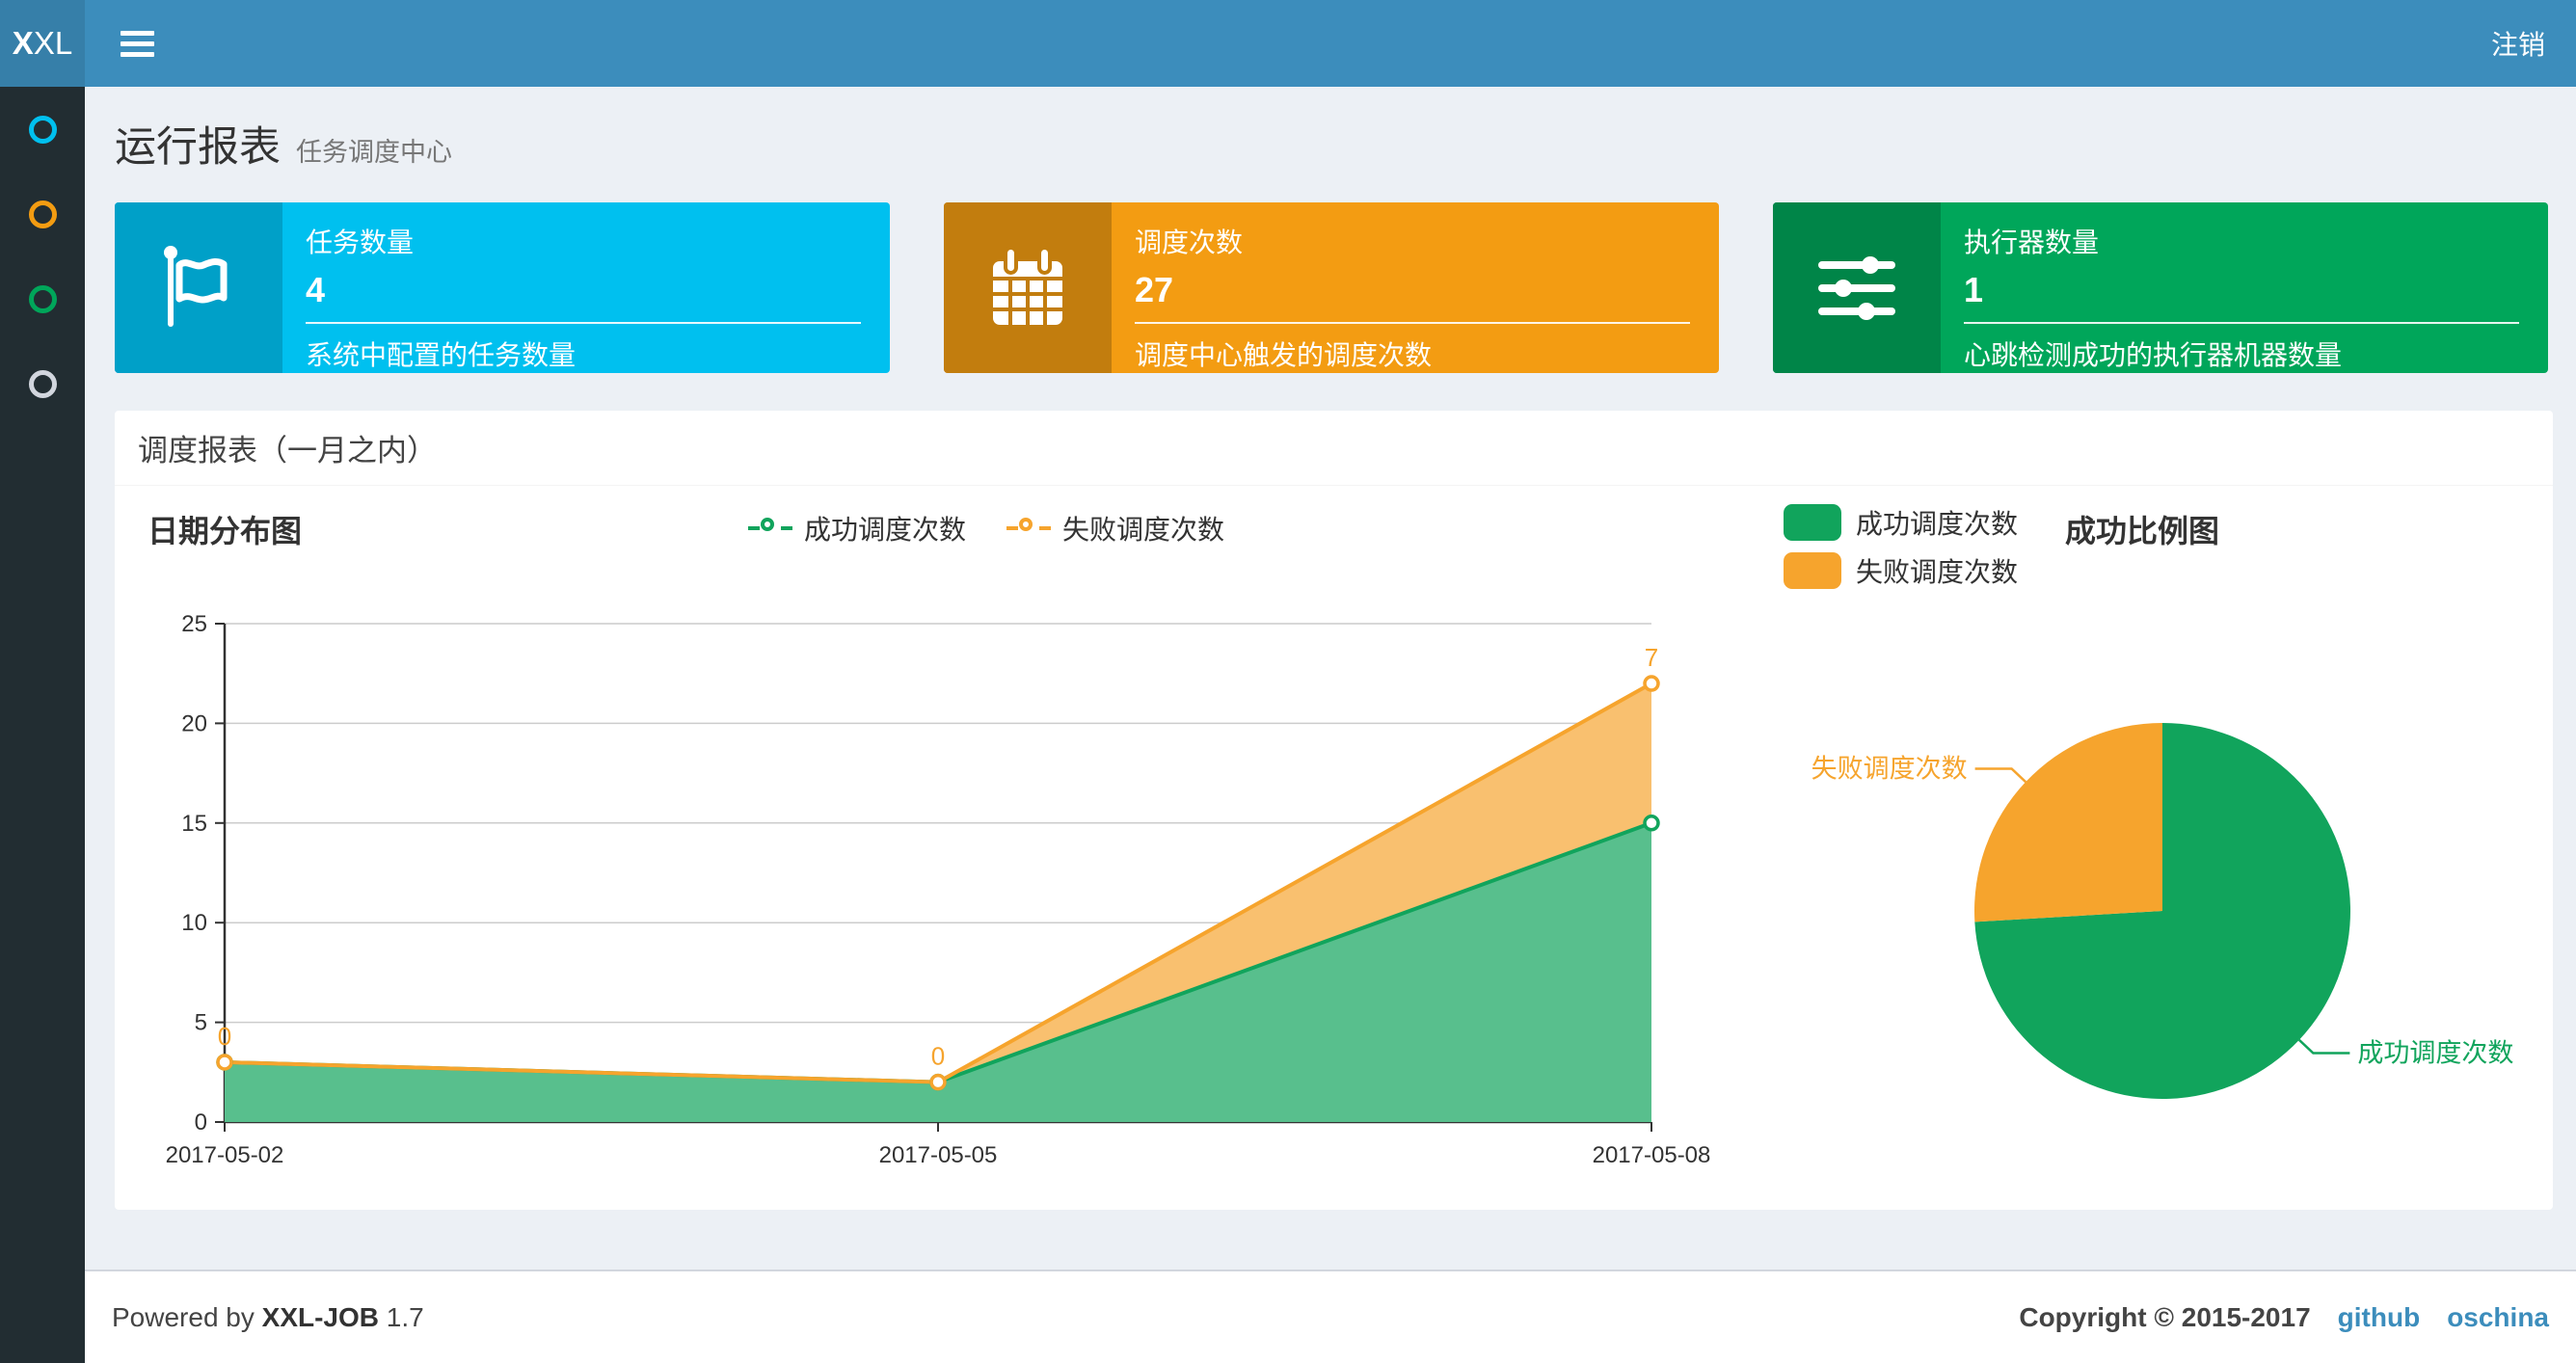 This screenshot has width=2576, height=1363. Describe the element at coordinates (1652, 1155) in the screenshot. I see `svg-text: 2017-05-08` at that location.